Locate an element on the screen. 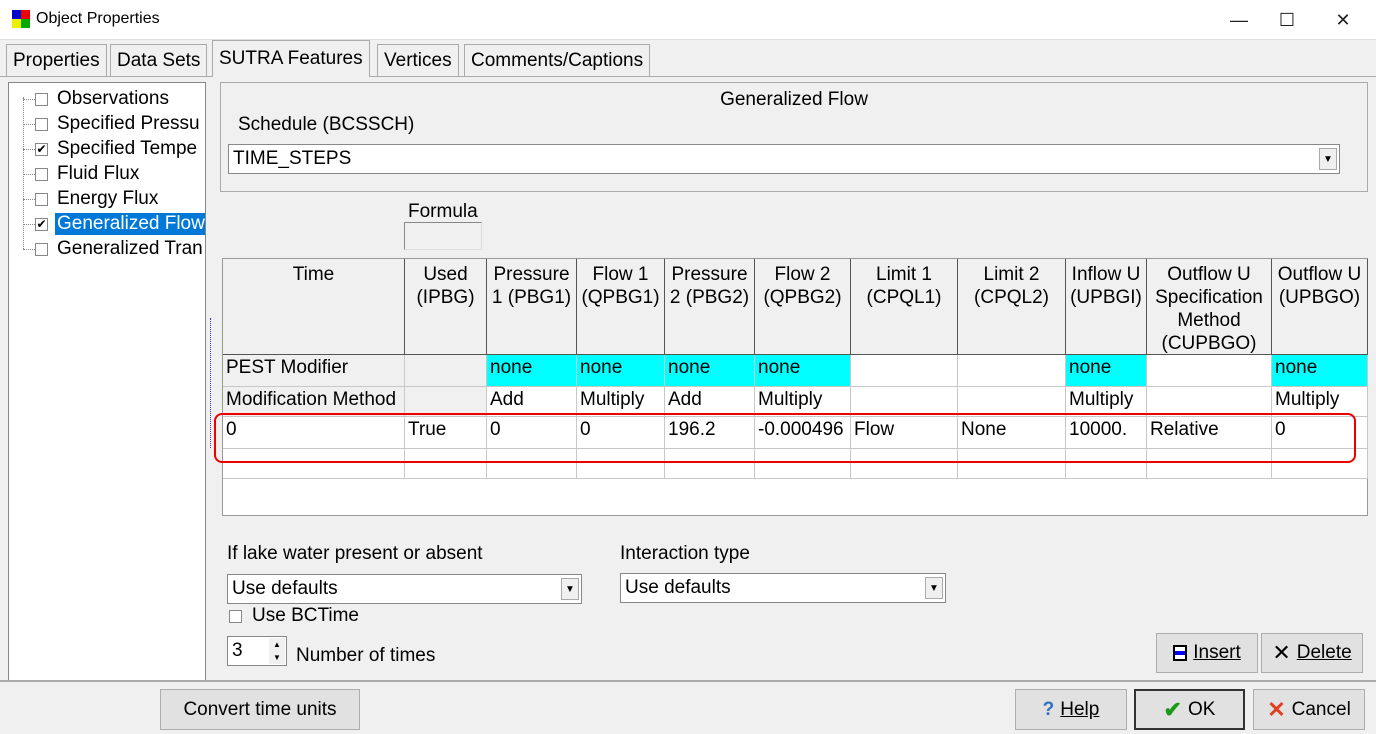 This screenshot has width=1376, height=734. window-title: Object Properties is located at coordinates (98, 18).